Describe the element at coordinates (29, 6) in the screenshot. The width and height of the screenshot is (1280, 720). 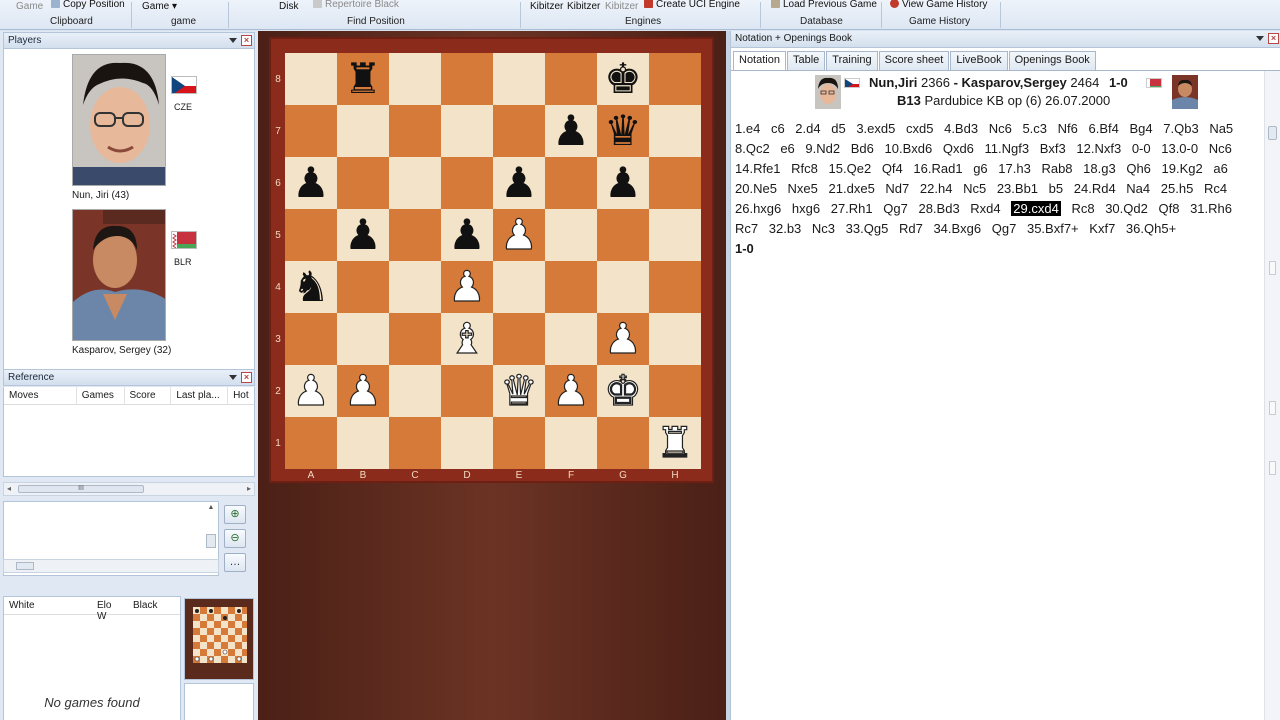
I see `ribbon-game-button: Game` at that location.